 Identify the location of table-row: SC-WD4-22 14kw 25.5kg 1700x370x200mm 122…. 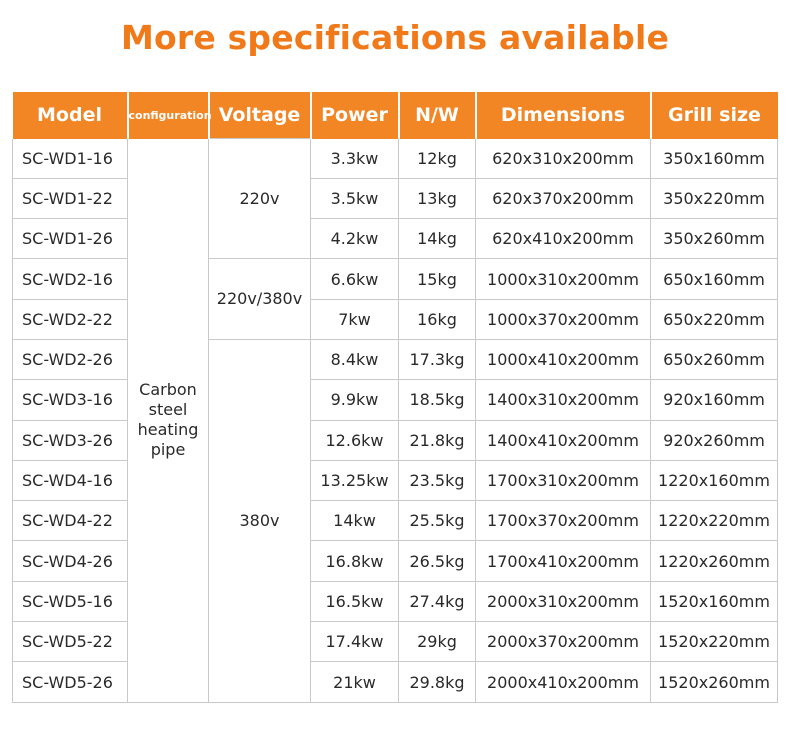
(395, 521).